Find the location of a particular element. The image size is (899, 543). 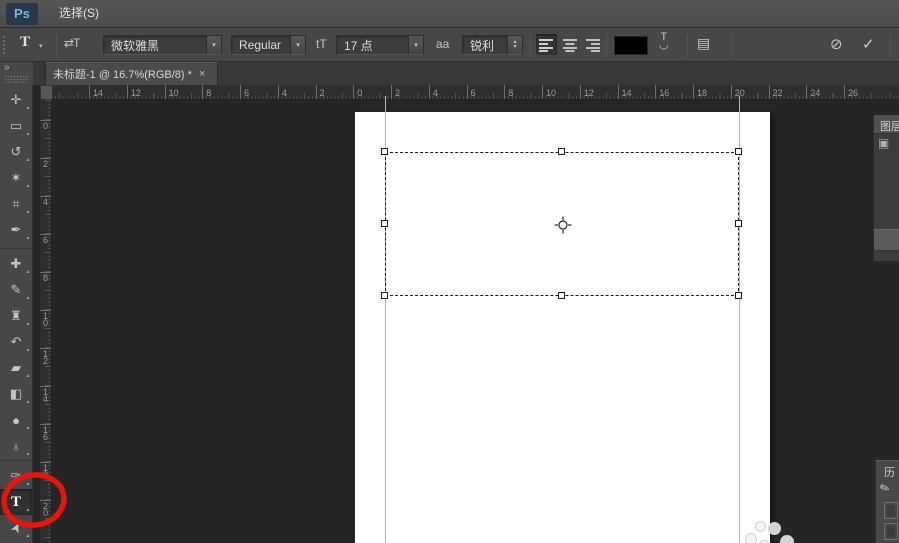

document-tab: 未标题-1 @ 16.7%(RGB/8) * × is located at coordinates (131, 73).